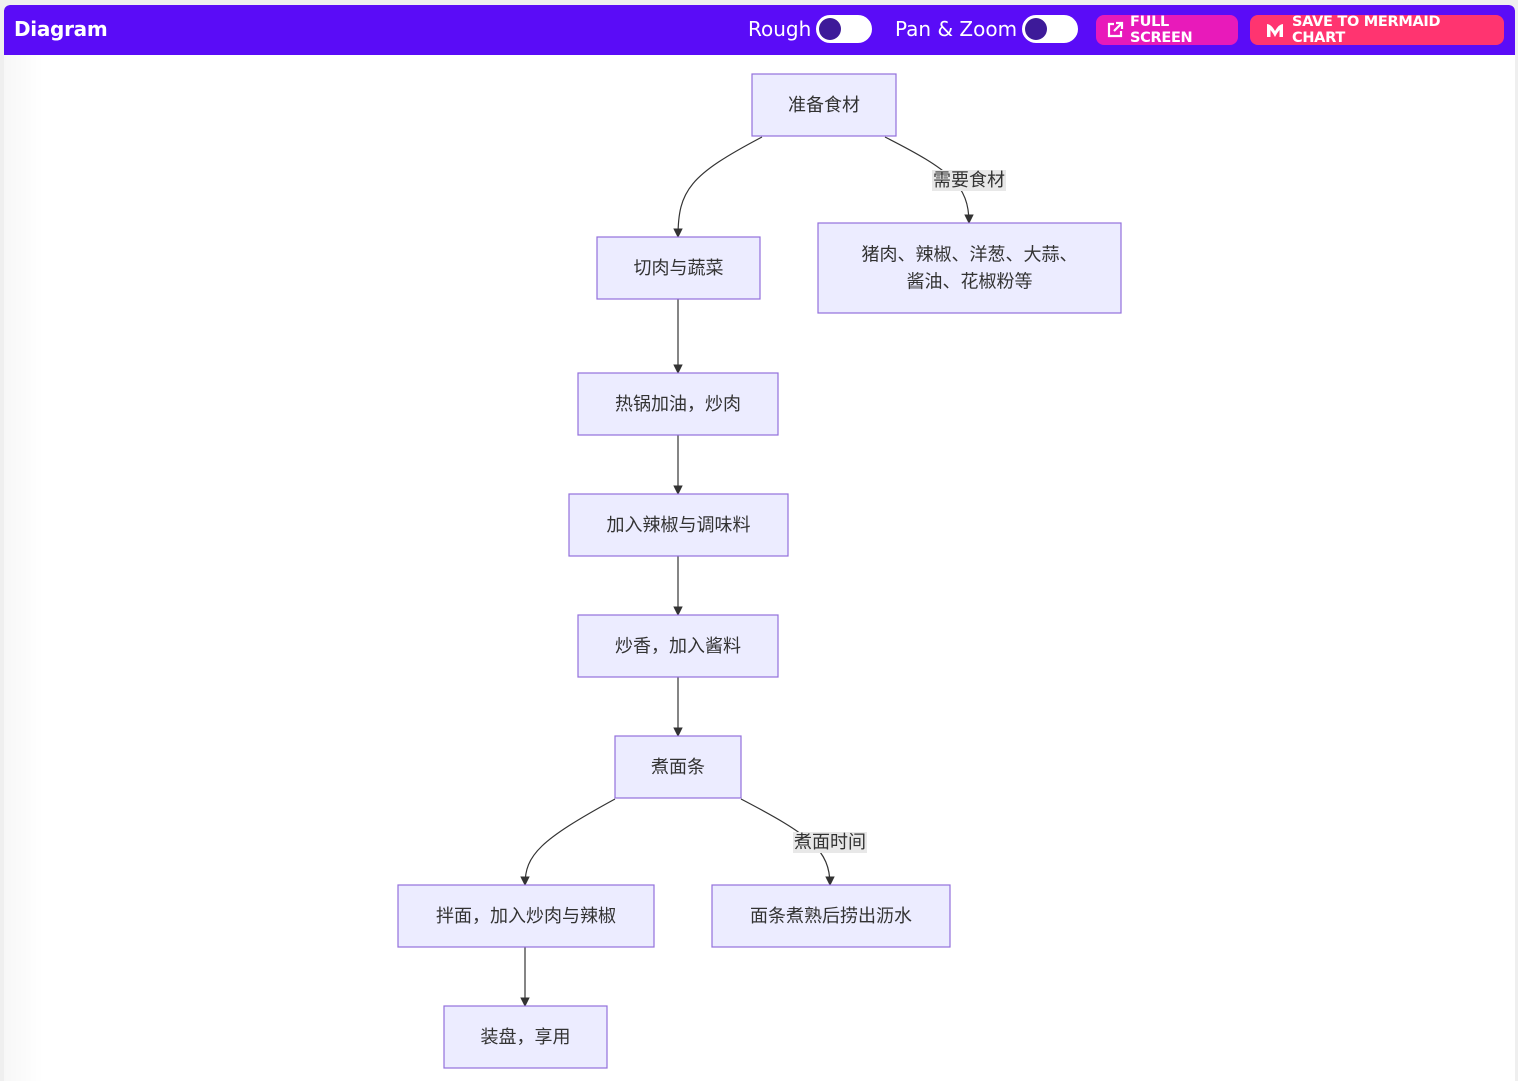 This screenshot has width=1518, height=1081. I want to click on node-e: 加入辣椒与调味料, so click(678, 525).